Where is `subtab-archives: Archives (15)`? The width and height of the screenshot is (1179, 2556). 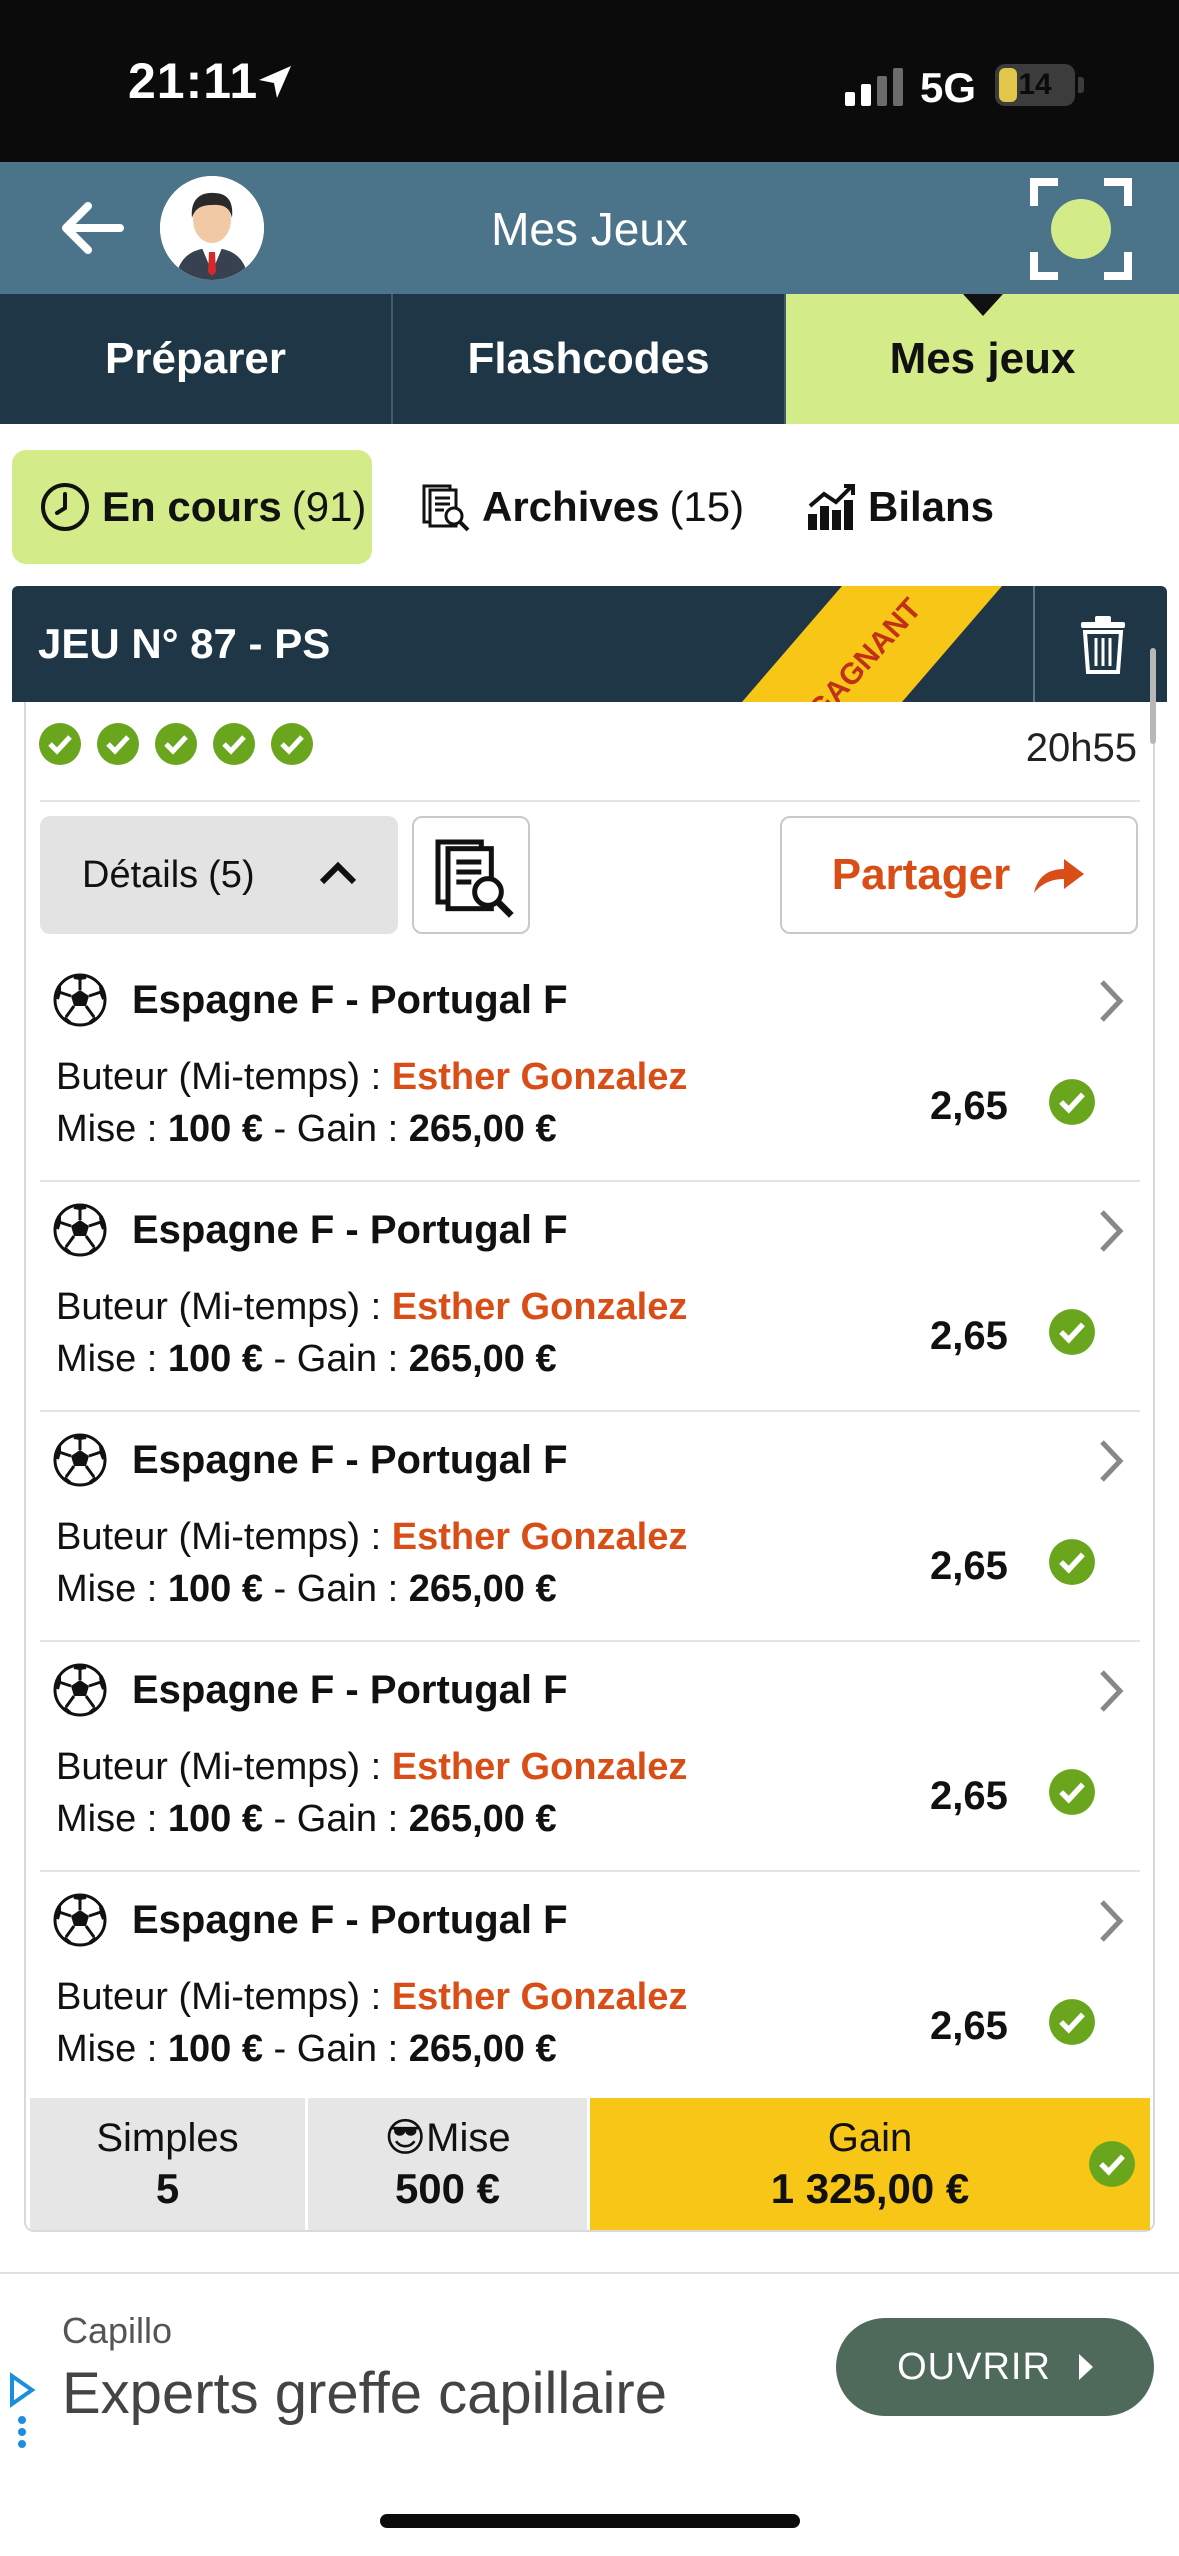 subtab-archives: Archives (15) is located at coordinates (581, 507).